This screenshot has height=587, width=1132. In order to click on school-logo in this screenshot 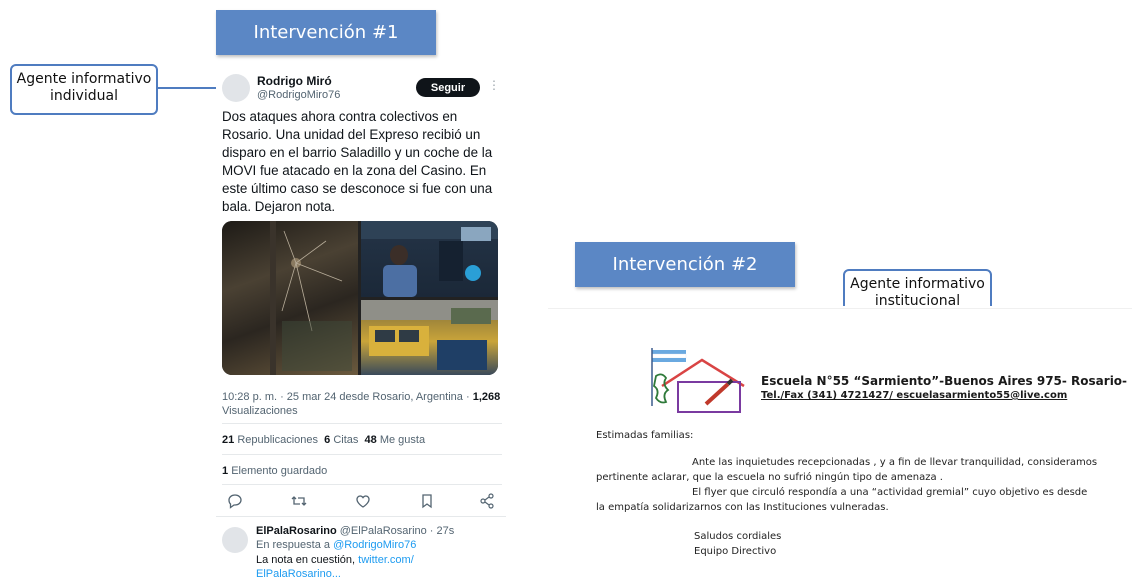, I will do `click(698, 381)`.